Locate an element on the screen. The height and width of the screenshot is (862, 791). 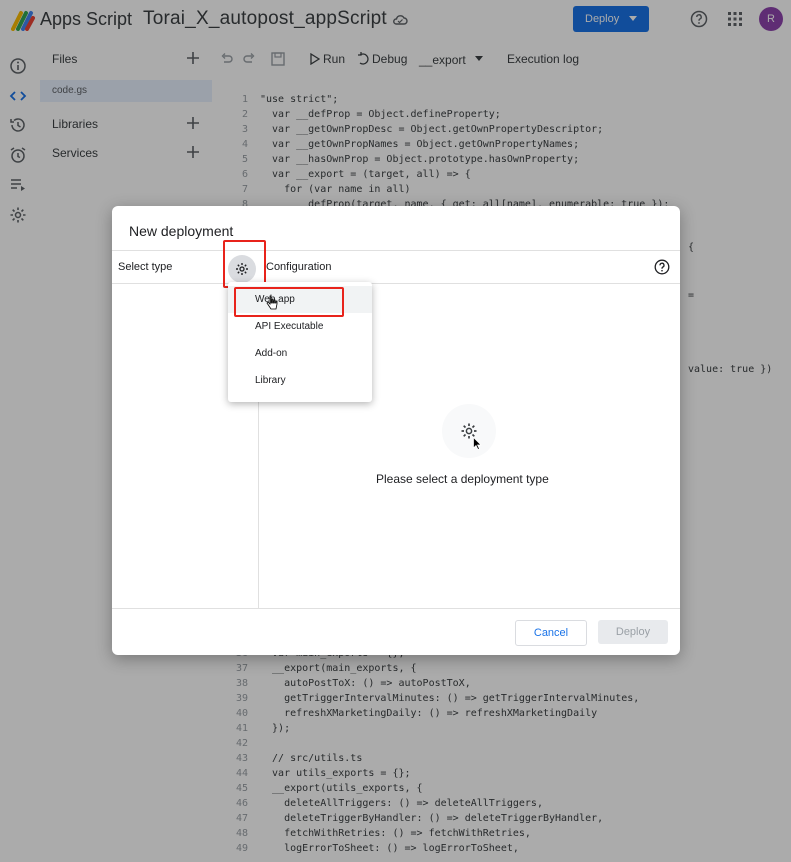
deploy-confirm-button: Deploy is located at coordinates (633, 632).